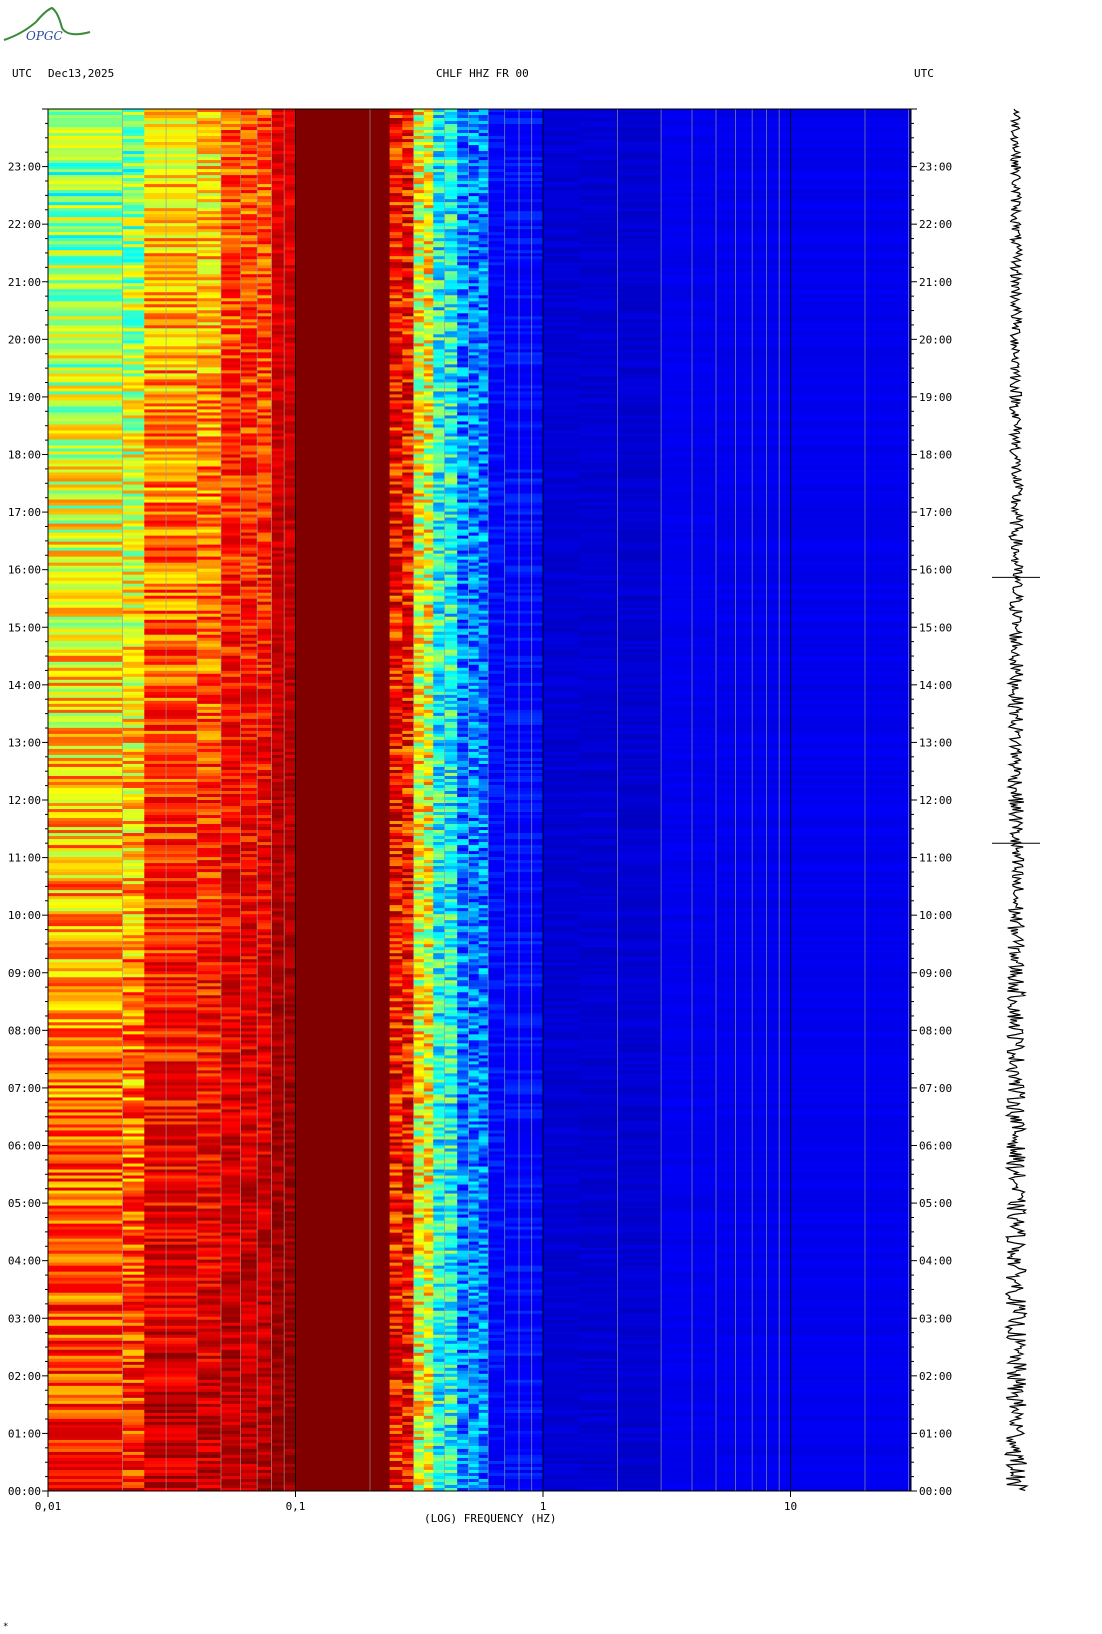 Image resolution: width=1102 pixels, height=1634 pixels. What do you see at coordinates (24, 224) in the screenshot?
I see `y-tick-label-left: 22:00` at bounding box center [24, 224].